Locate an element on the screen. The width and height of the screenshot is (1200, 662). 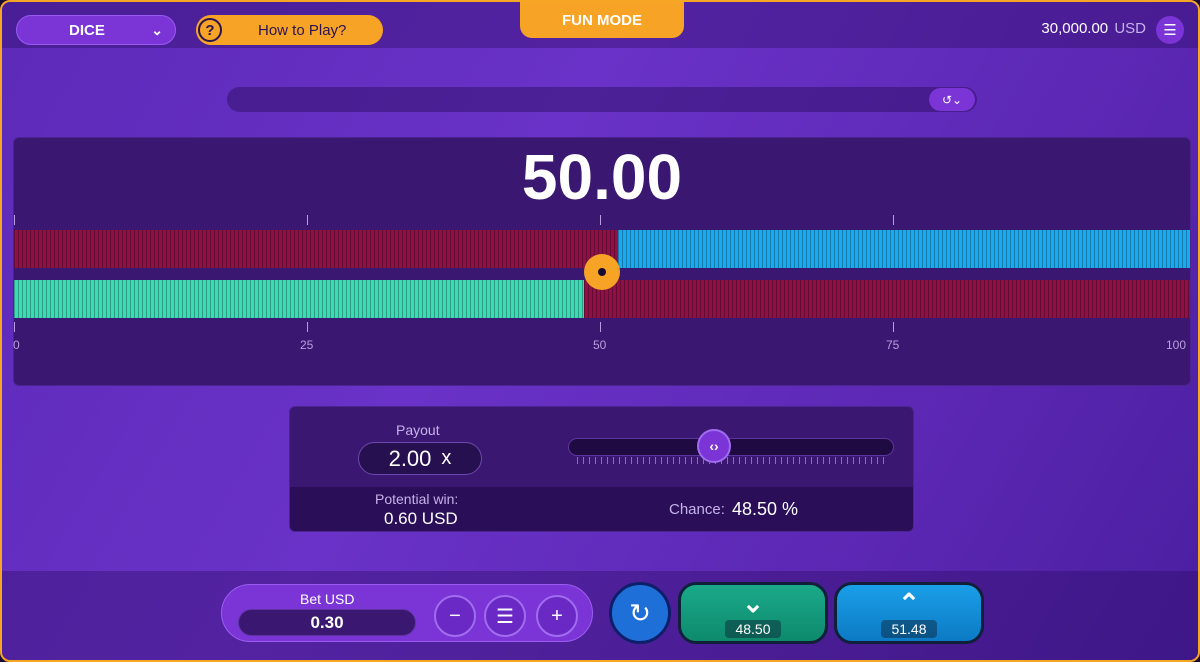
how-to-play-label: How to Play? is located at coordinates (302, 30).